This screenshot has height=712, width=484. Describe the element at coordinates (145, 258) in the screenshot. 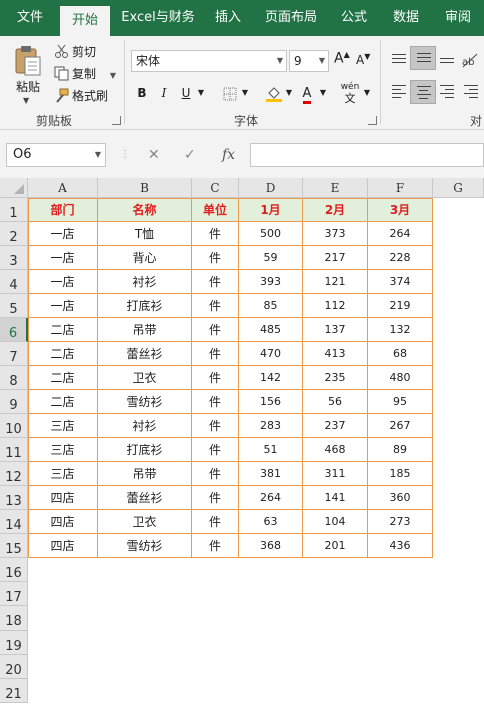

I see `table-cell: 背心` at that location.